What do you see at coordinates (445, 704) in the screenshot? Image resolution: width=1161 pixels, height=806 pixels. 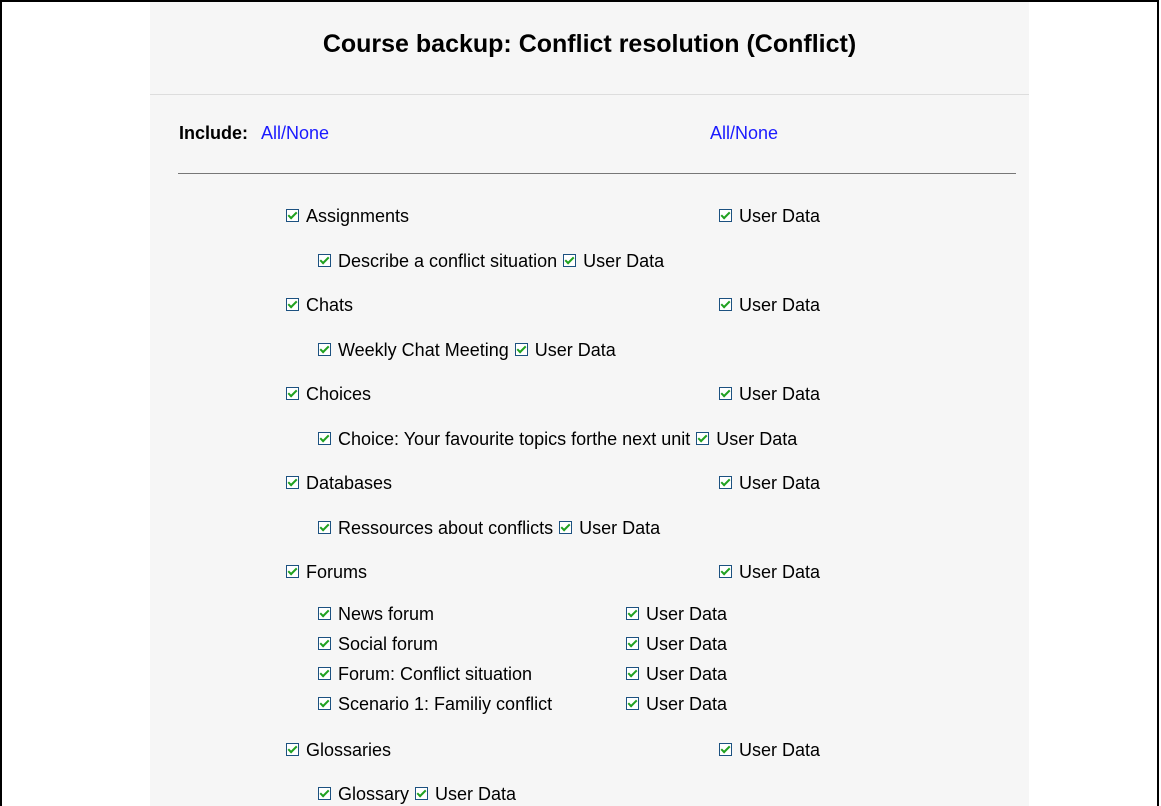 I see `instance-label: Scenario 1: Familiy conflict` at bounding box center [445, 704].